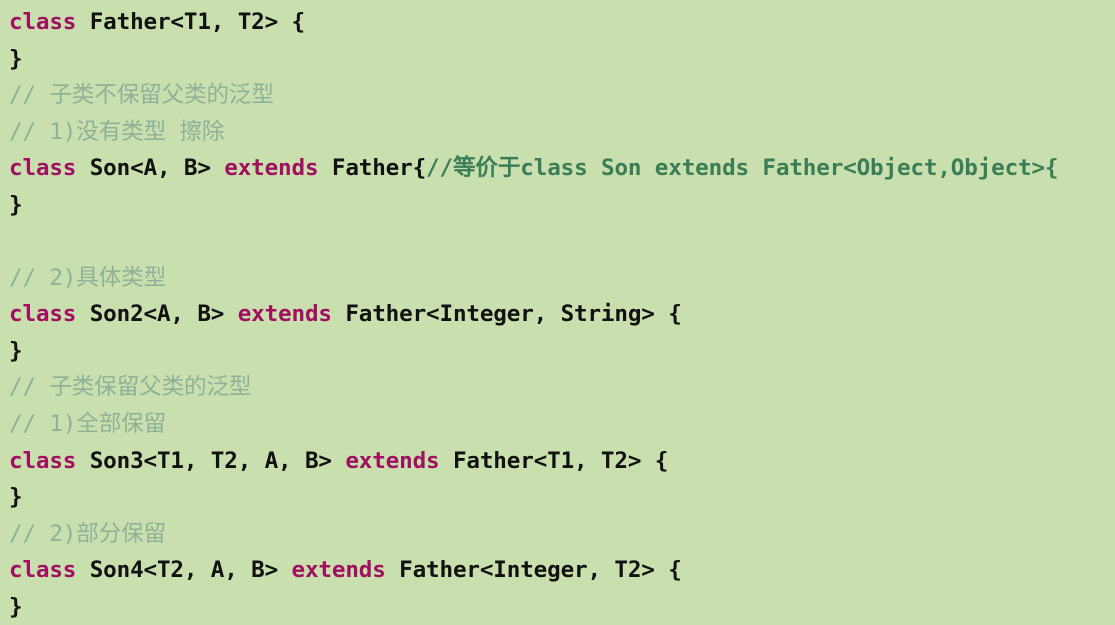  What do you see at coordinates (562, 95) in the screenshot?
I see `code-line: // 子类不保留父类的泛型` at bounding box center [562, 95].